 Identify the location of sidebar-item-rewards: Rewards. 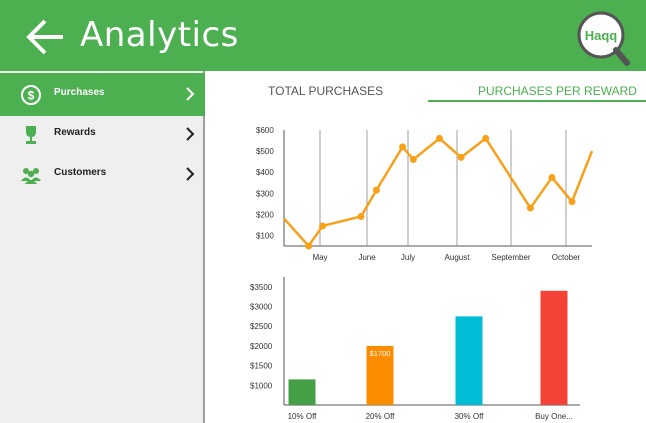
(102, 134).